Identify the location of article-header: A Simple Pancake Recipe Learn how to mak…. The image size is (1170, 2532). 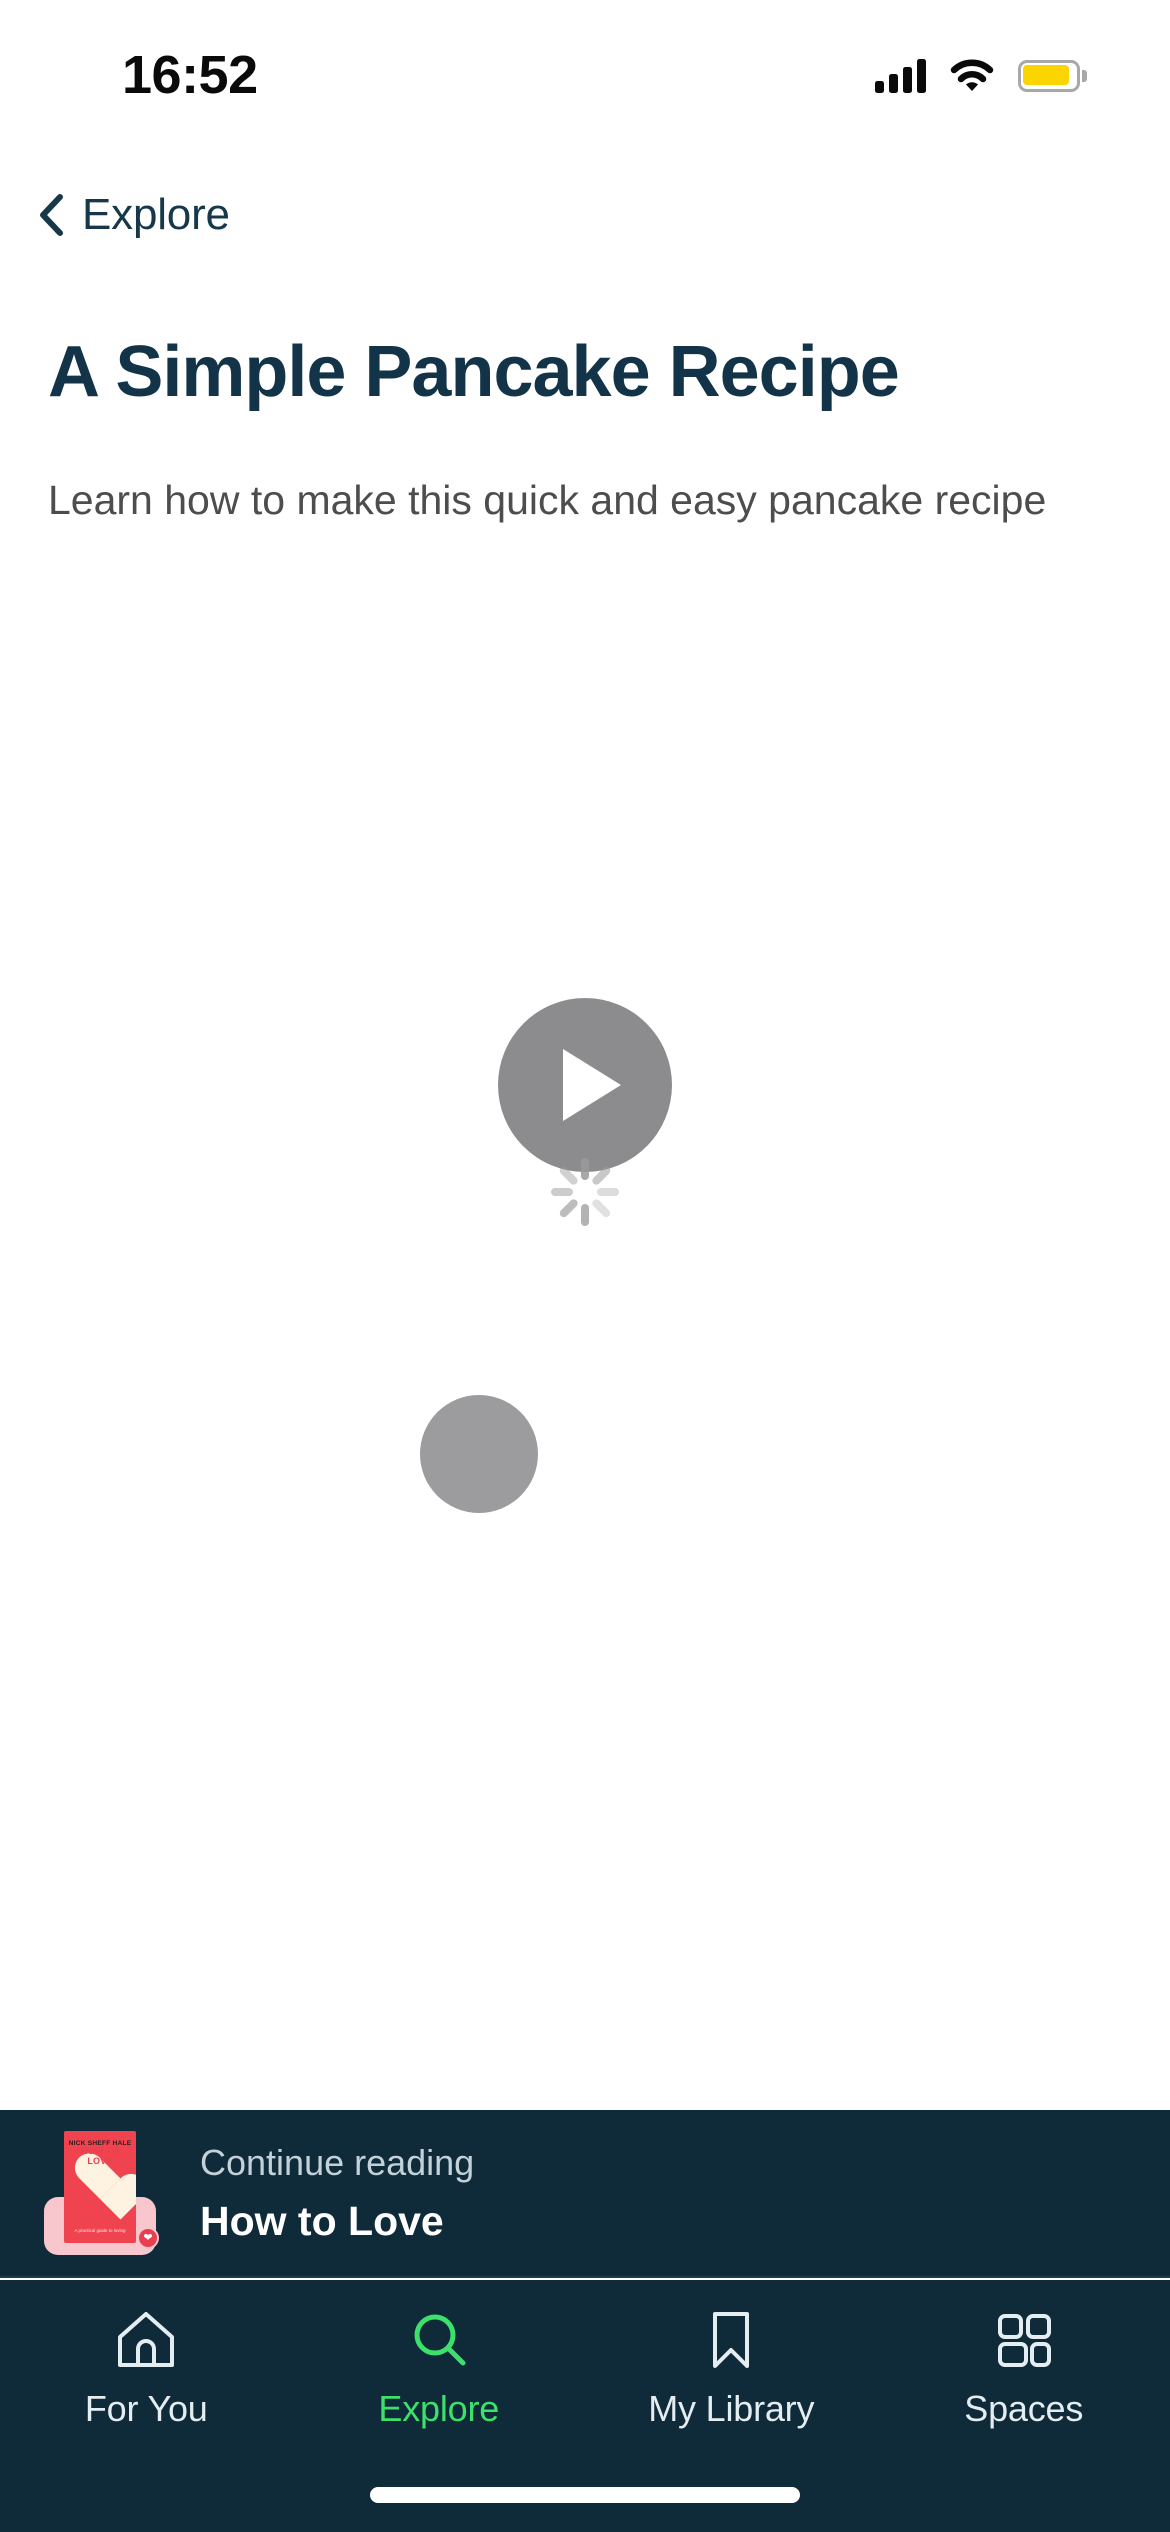
(585, 429).